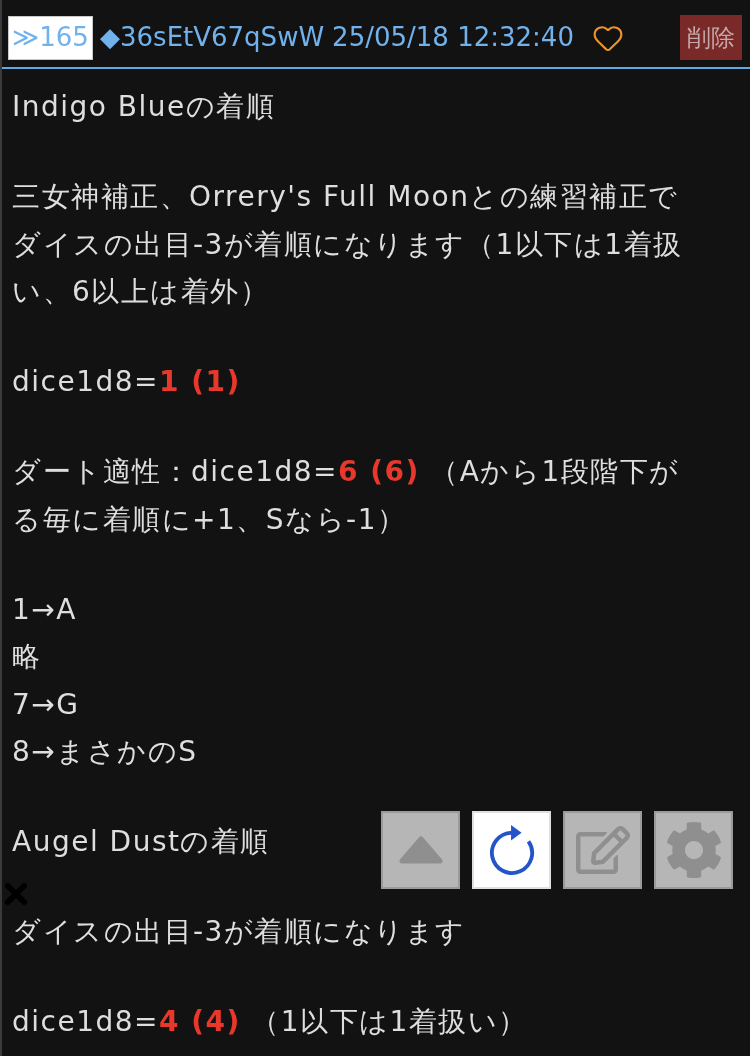 The width and height of the screenshot is (750, 1056). Describe the element at coordinates (44, 609) in the screenshot. I see `post-text: 1→A` at that location.